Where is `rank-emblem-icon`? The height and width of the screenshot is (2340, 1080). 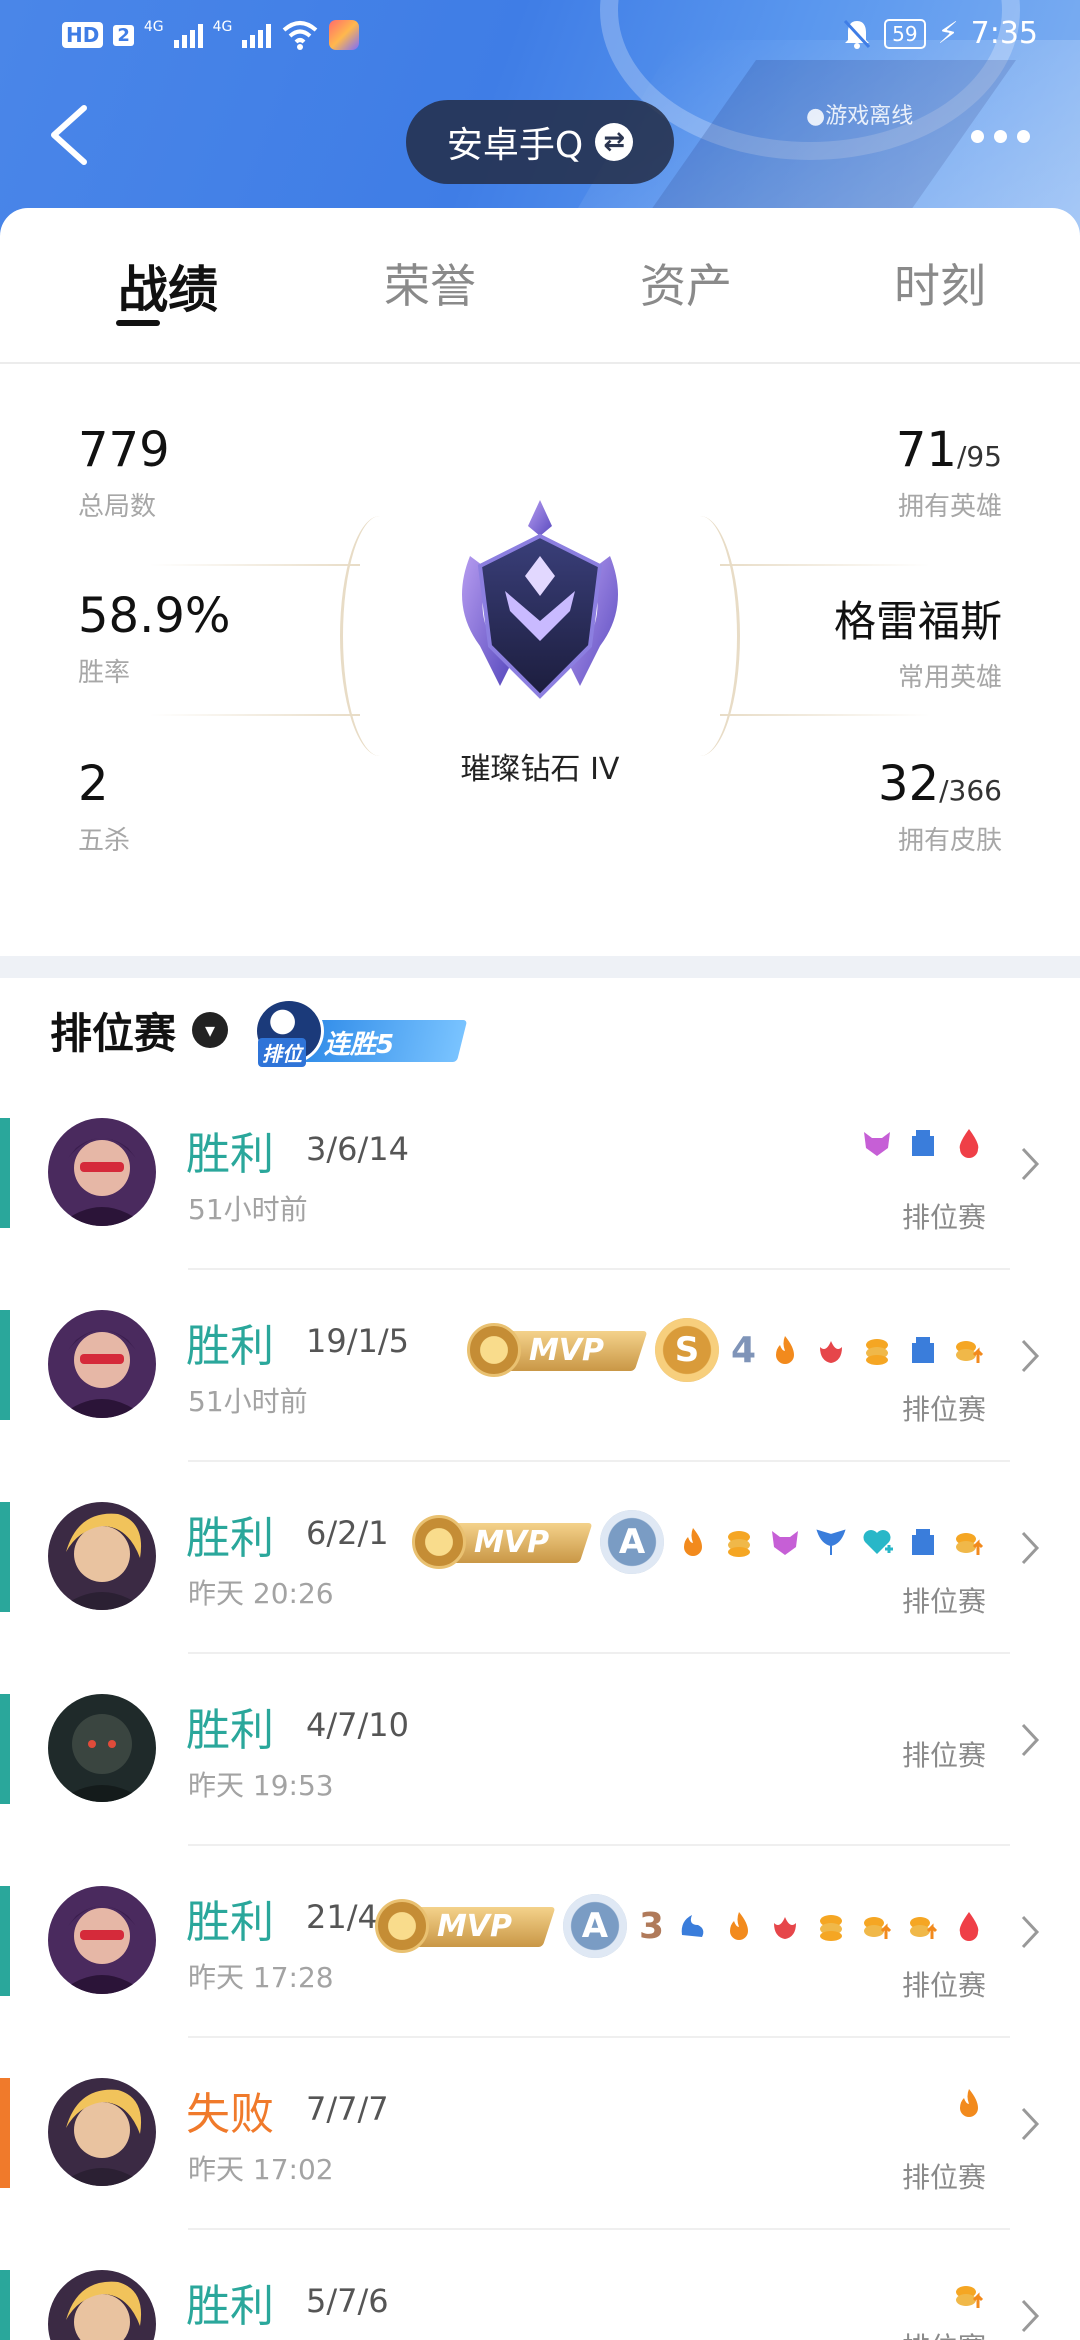
rank-emblem-icon is located at coordinates (540, 606).